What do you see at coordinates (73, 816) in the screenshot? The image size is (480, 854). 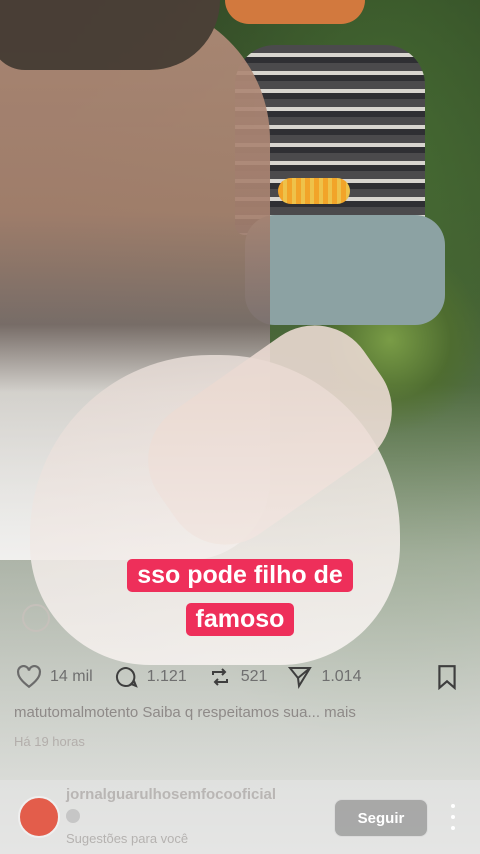 I see `verified-icon` at bounding box center [73, 816].